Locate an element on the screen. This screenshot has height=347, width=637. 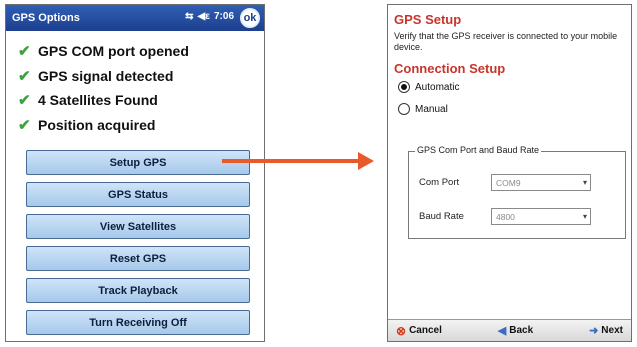
turn-receiving-off-button: Turn Receiving Off is located at coordinates (138, 322).